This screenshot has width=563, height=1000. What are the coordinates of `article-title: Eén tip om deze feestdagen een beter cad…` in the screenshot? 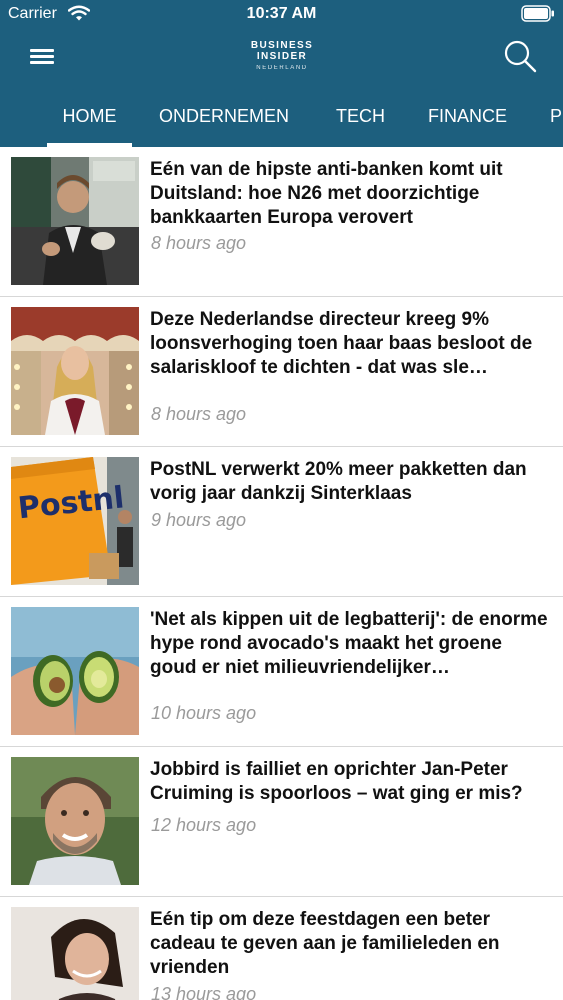 It's located at (325, 943).